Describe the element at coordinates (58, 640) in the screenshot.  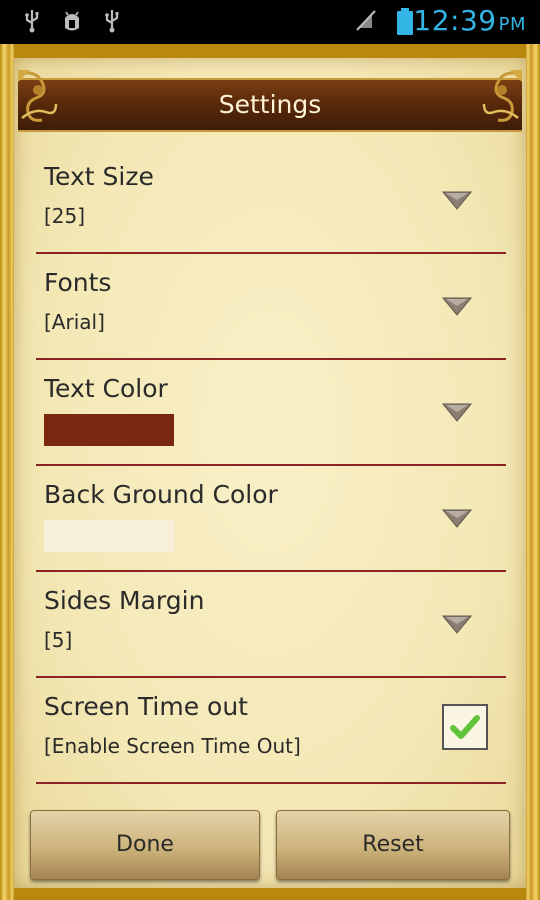
I see `setting-value: [5]` at that location.